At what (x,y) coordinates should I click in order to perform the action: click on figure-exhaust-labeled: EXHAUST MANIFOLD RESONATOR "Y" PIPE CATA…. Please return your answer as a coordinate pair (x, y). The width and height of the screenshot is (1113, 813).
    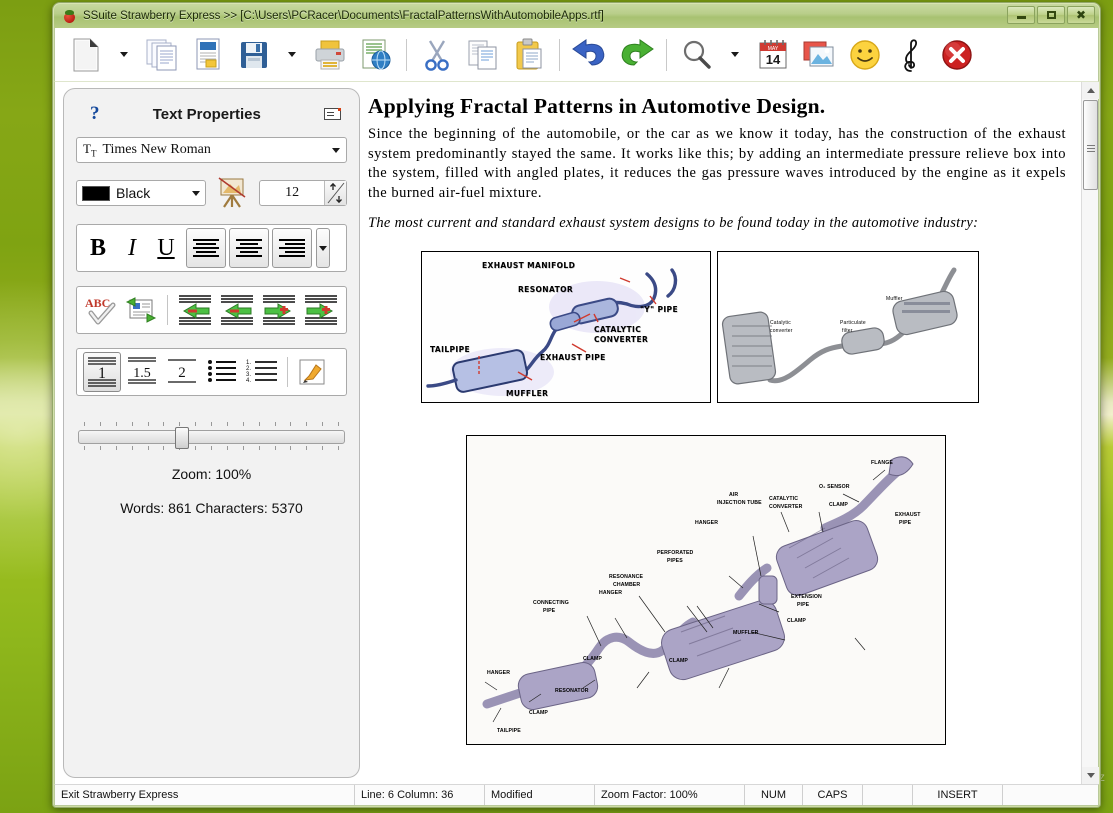
    Looking at the image, I should click on (566, 326).